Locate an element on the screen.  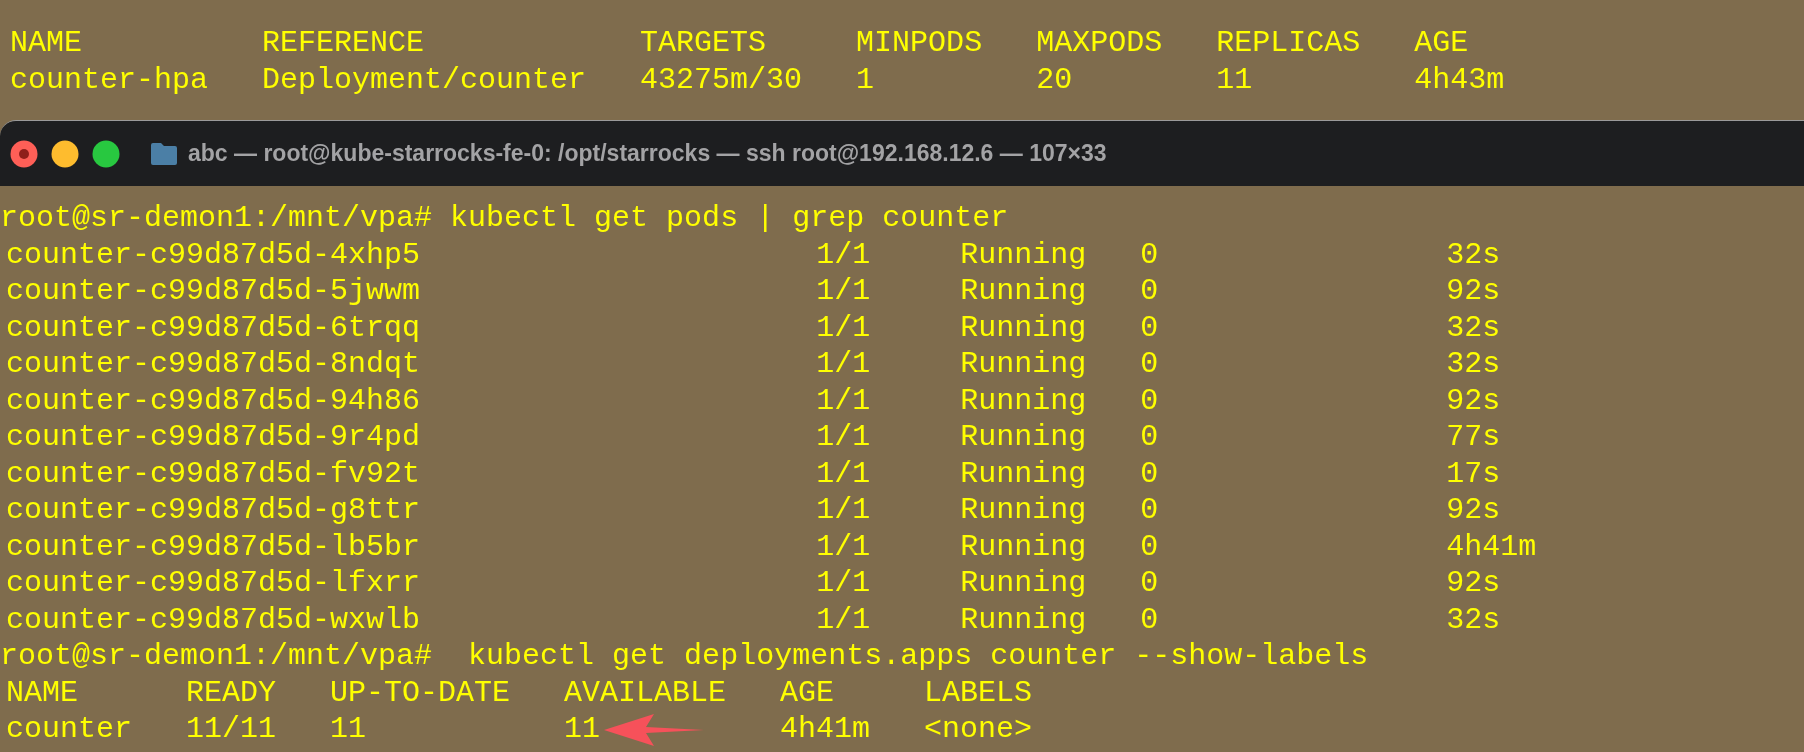
table-cell: counter-c99d87d5d-4xhp5 is located at coordinates (213, 254).